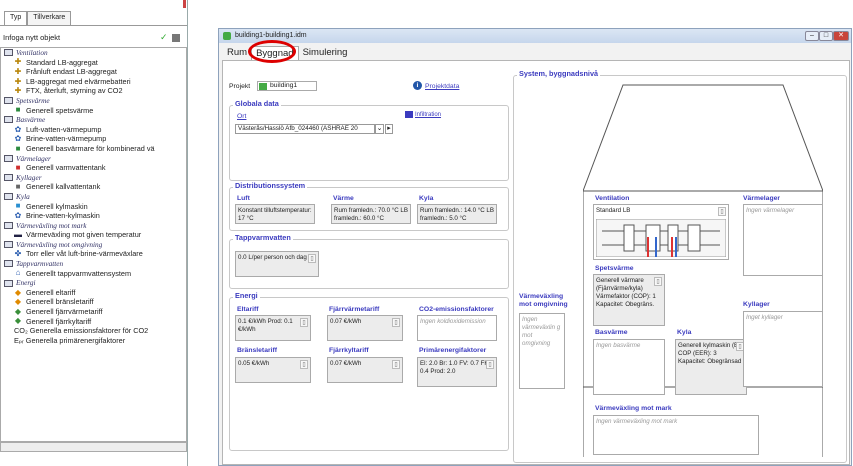 This screenshot has width=853, height=466. I want to click on tab-simulering: Simulering, so click(325, 53).